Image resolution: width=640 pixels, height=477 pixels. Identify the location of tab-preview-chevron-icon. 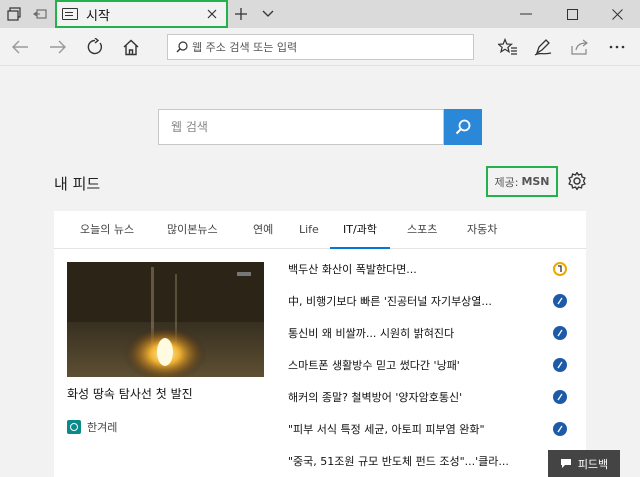
(268, 14).